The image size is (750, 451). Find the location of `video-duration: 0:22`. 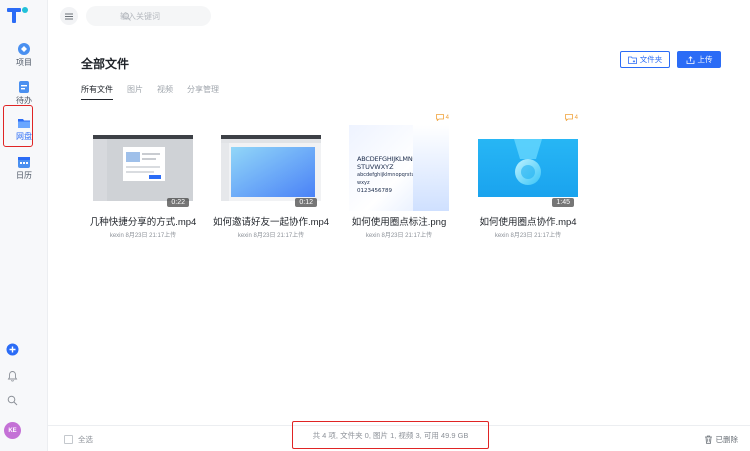

video-duration: 0:22 is located at coordinates (178, 202).